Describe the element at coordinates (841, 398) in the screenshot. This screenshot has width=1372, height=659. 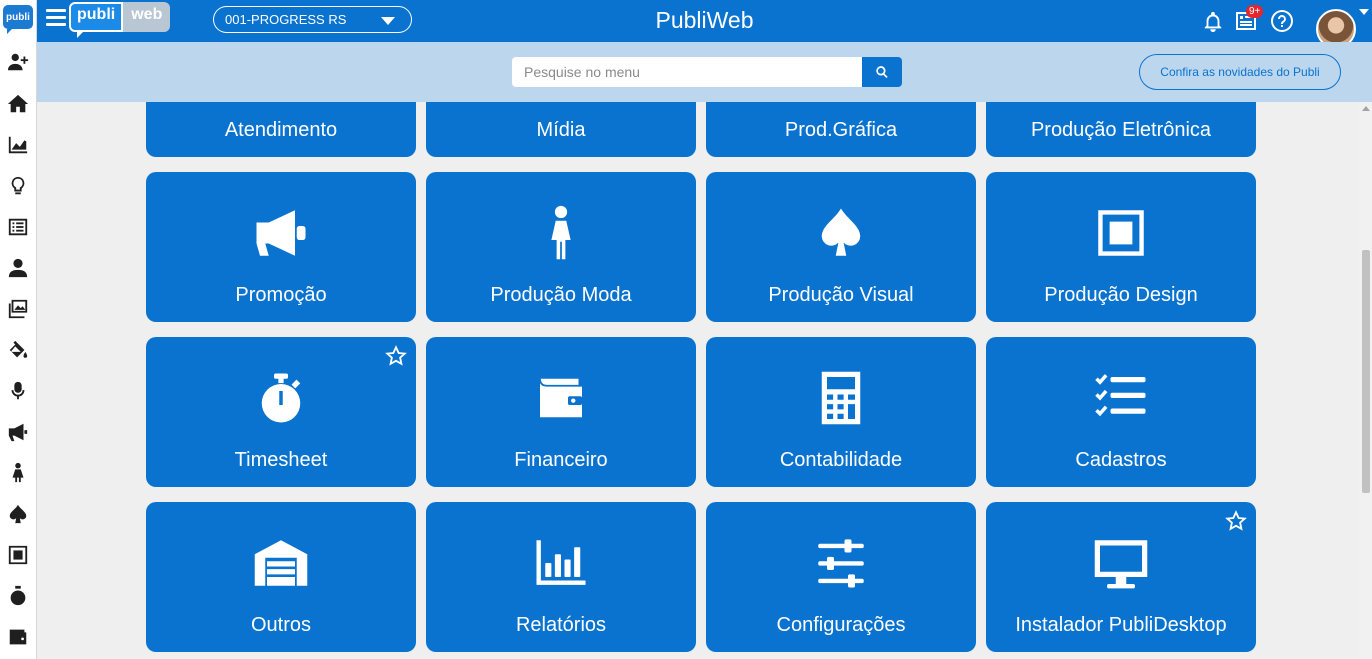
I see `calculator-icon` at that location.